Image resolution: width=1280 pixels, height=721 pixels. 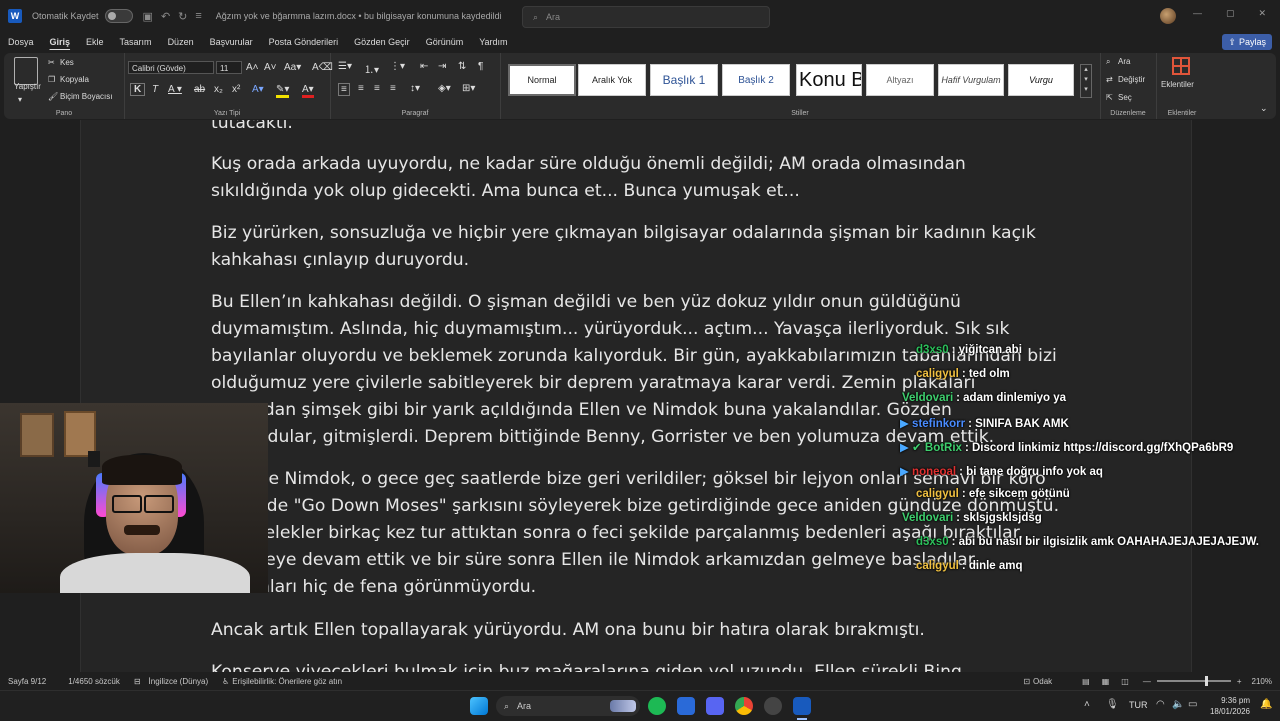 I want to click on proofing-icon: ⊟, so click(x=137, y=681).